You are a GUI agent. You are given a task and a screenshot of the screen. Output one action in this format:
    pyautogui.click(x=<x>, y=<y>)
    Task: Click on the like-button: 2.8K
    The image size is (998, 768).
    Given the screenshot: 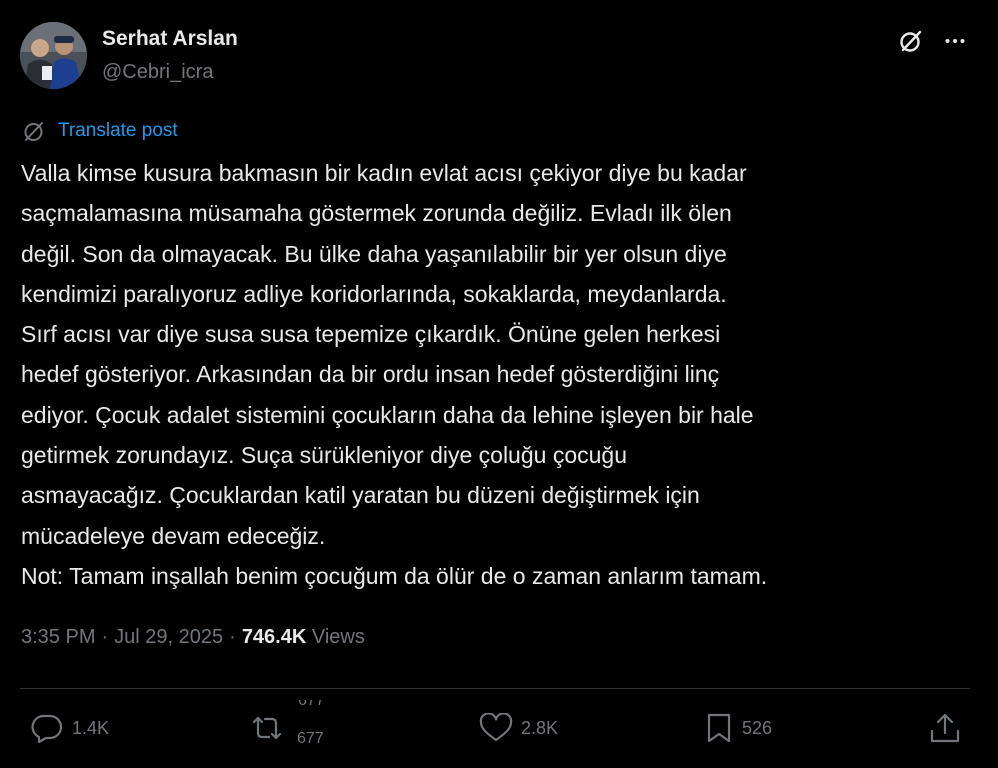 What is the action you would take?
    pyautogui.click(x=518, y=728)
    